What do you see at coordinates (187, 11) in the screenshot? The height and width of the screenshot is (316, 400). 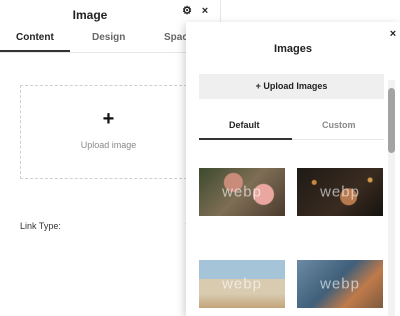 I see `gear-icon: ⚙` at bounding box center [187, 11].